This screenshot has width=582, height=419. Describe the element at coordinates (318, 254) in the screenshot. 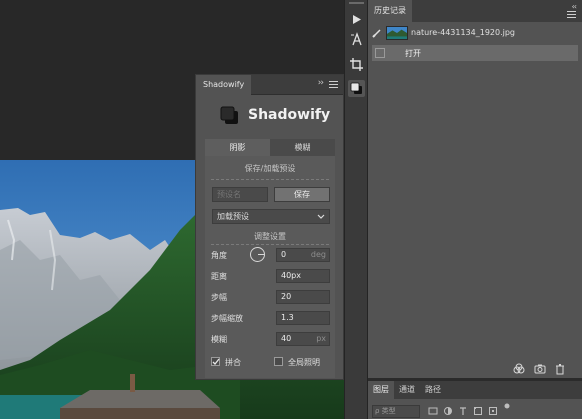

I see `angle-unit: deg` at that location.